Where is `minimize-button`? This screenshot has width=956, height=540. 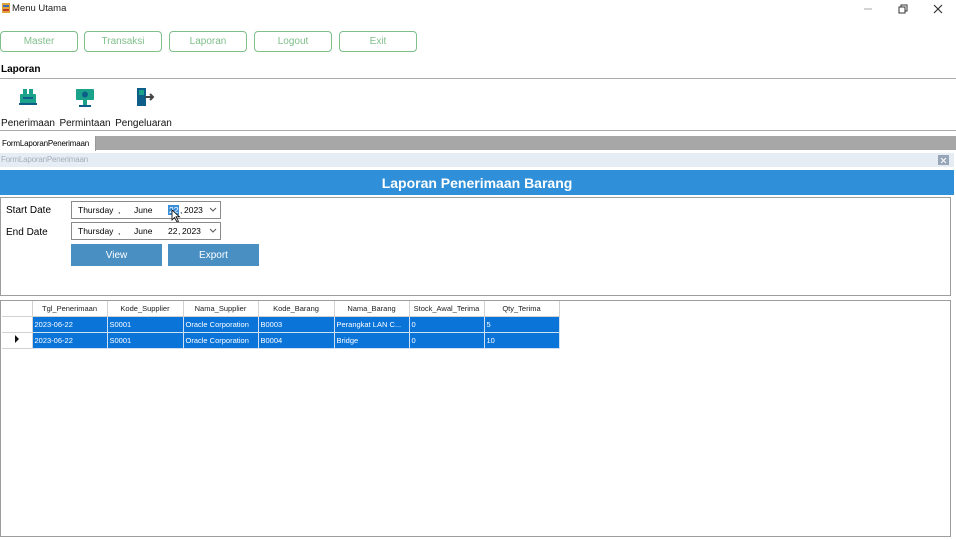
minimize-button is located at coordinates (868, 8).